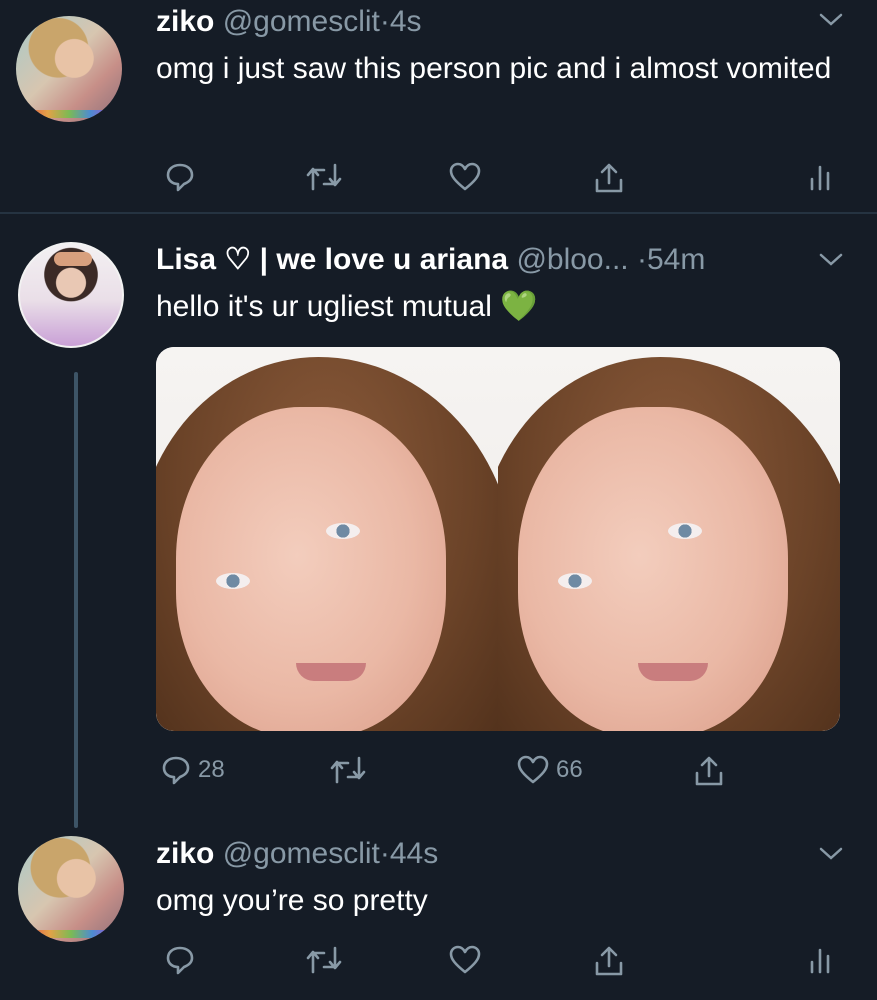 Image resolution: width=877 pixels, height=1000 pixels. I want to click on reply-button: 28, so click(192, 770).